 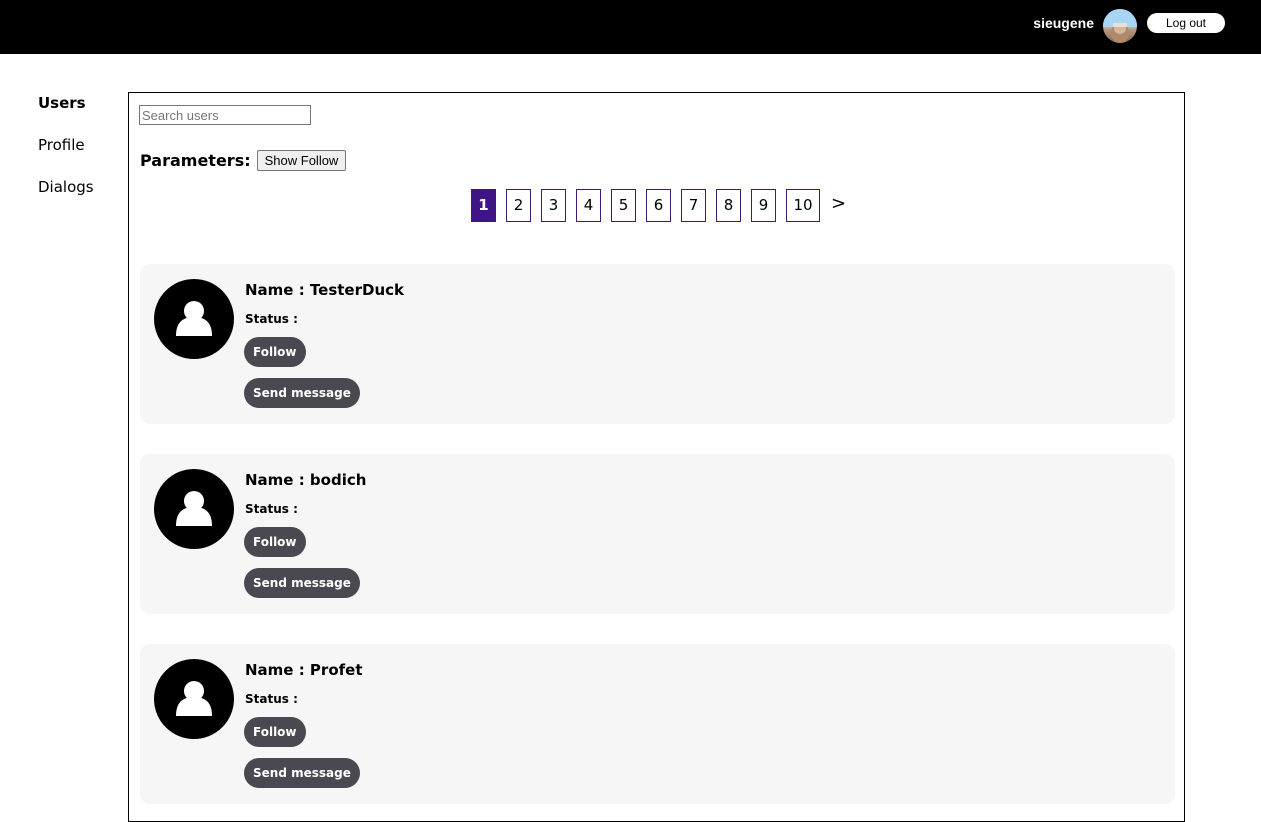 What do you see at coordinates (693, 205) in the screenshot?
I see `page-7-button: 7` at bounding box center [693, 205].